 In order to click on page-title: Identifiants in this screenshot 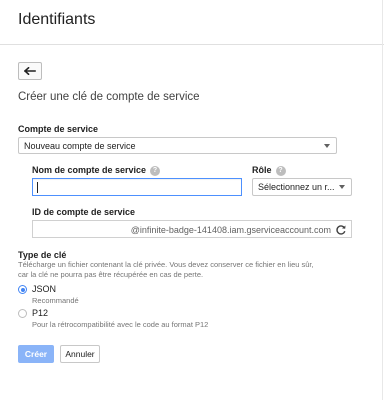, I will do `click(57, 19)`.